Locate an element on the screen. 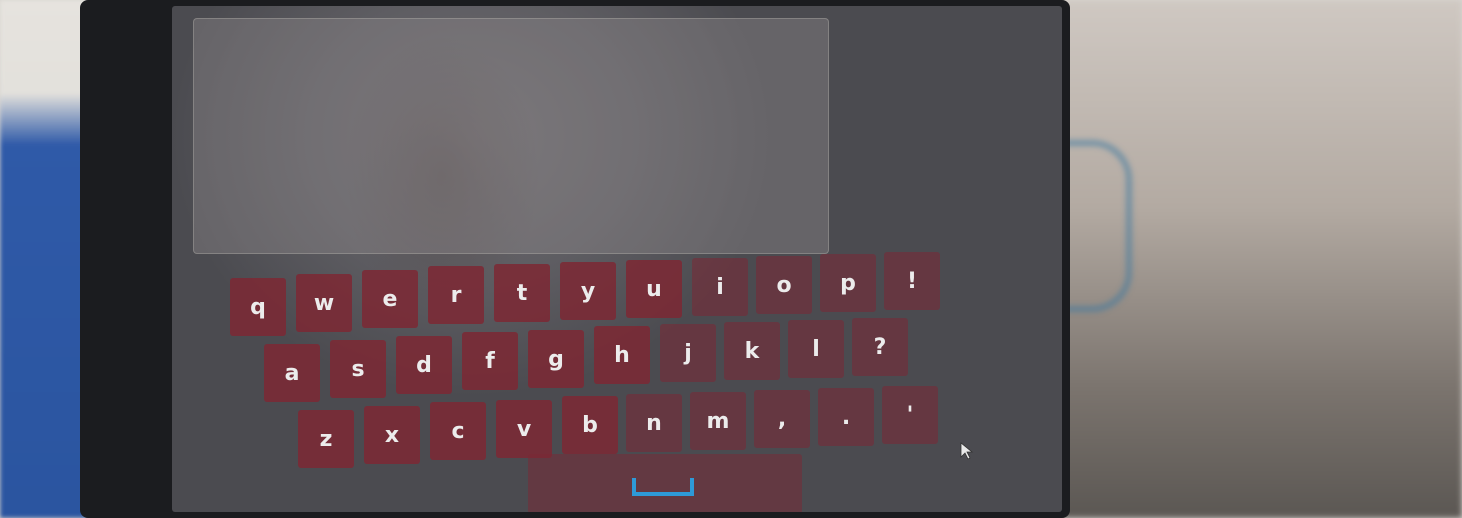 The image size is (1462, 518). key-comma: , is located at coordinates (782, 419).